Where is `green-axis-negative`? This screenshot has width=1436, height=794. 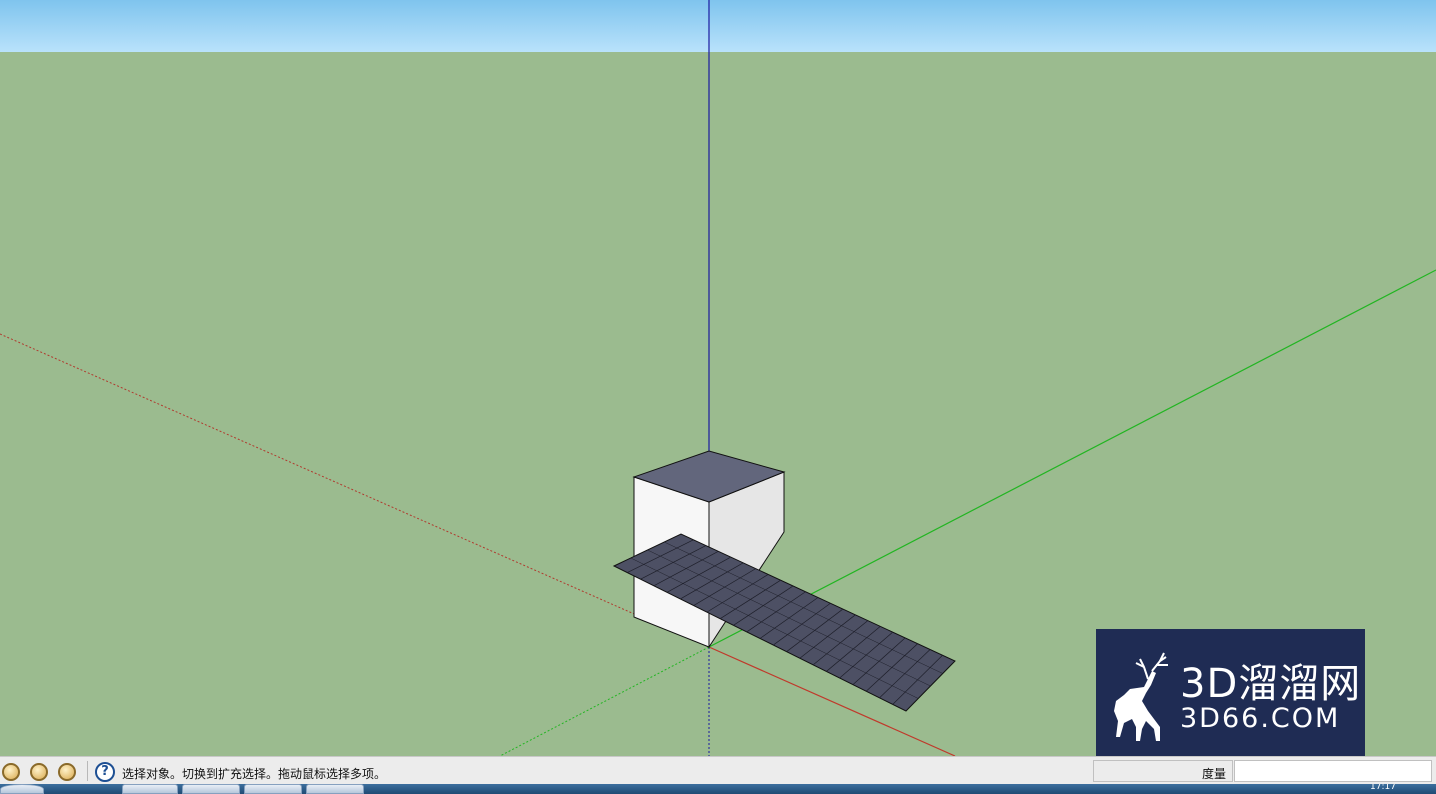 green-axis-negative is located at coordinates (604, 701).